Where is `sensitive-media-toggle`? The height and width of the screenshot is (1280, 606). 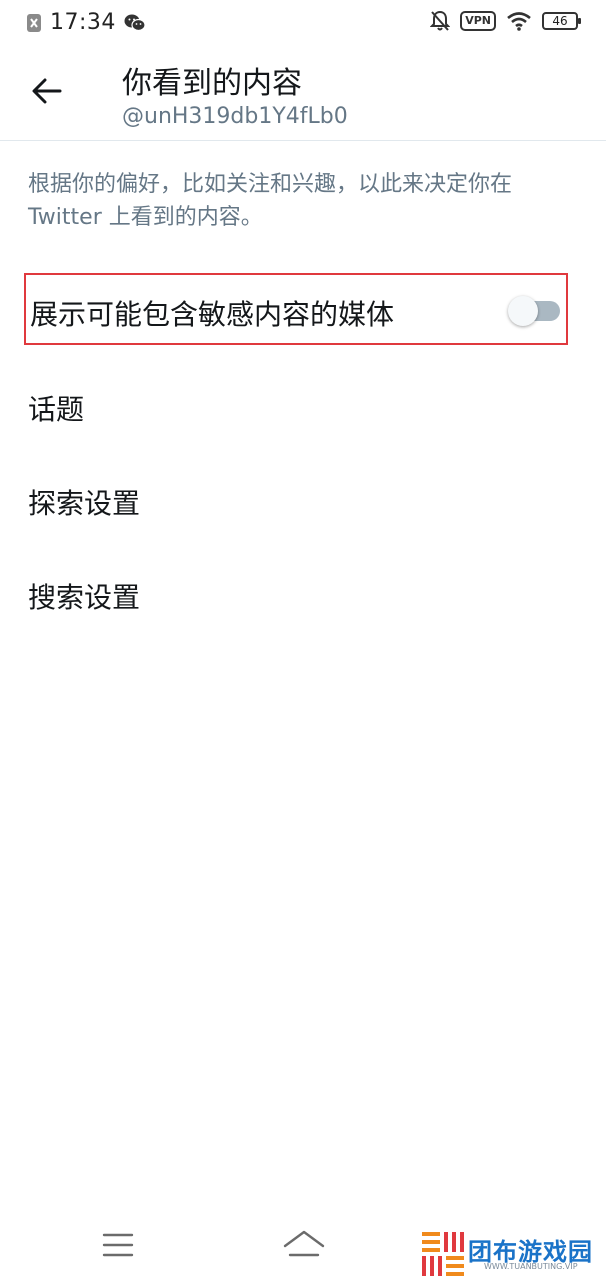 sensitive-media-toggle is located at coordinates (534, 311).